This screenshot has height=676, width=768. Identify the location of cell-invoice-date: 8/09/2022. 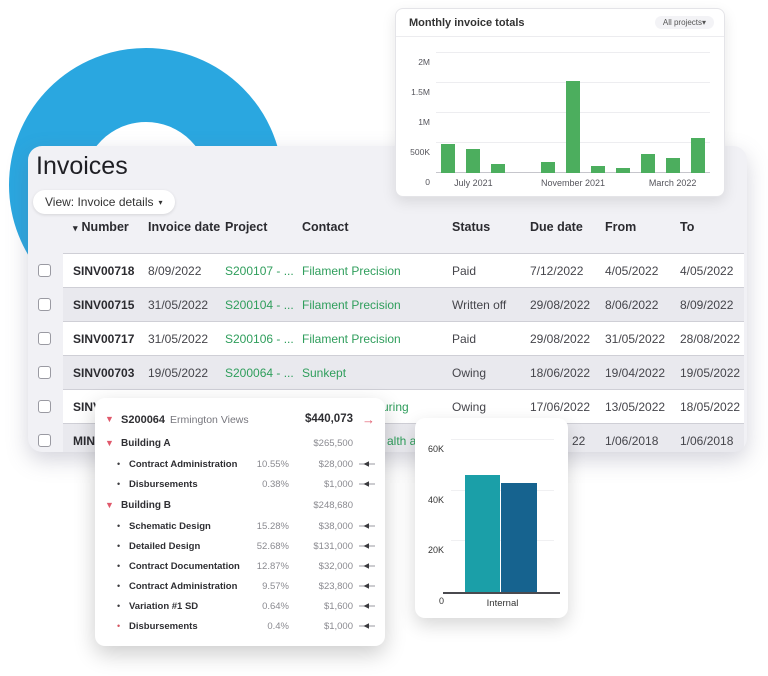
(175, 270).